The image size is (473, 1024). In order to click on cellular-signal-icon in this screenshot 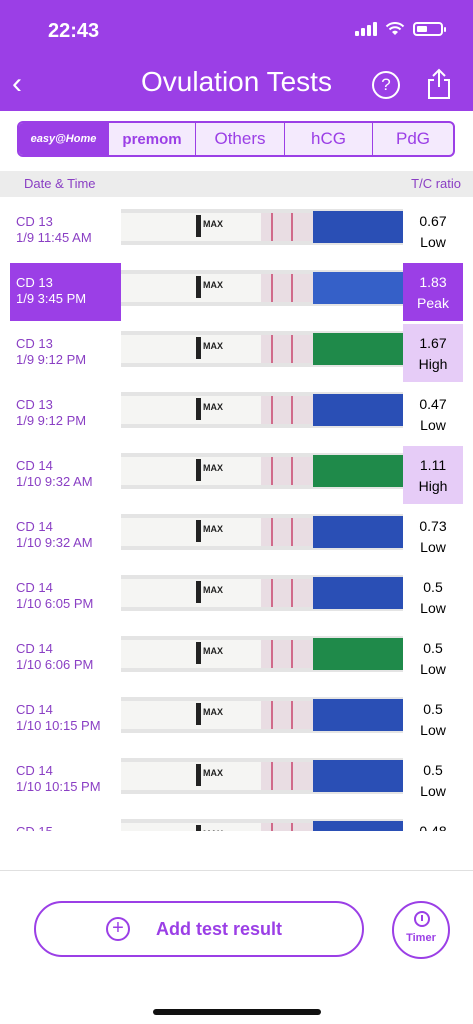, I will do `click(366, 29)`.